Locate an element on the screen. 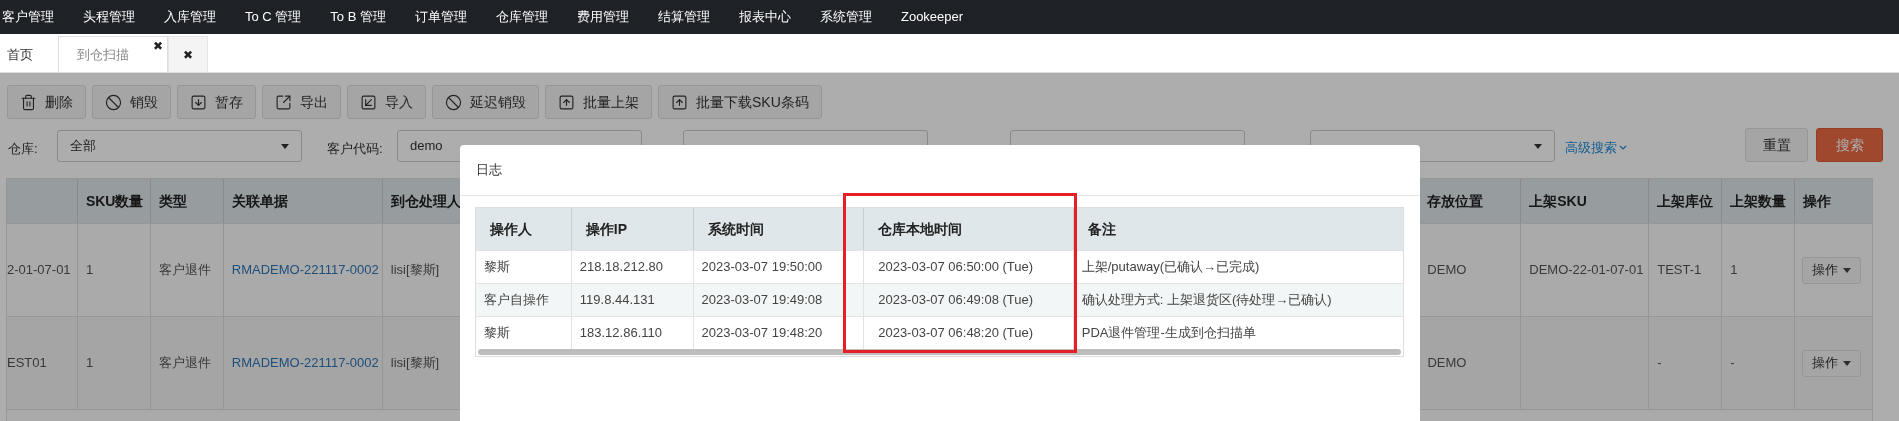  nav-item: 费用管理 is located at coordinates (602, 17).